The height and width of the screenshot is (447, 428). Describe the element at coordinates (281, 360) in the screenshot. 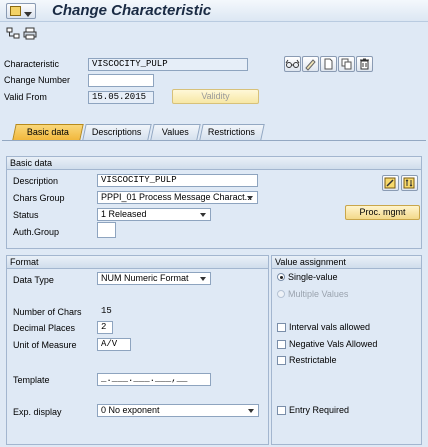

I see `restrictable-checkbox` at that location.